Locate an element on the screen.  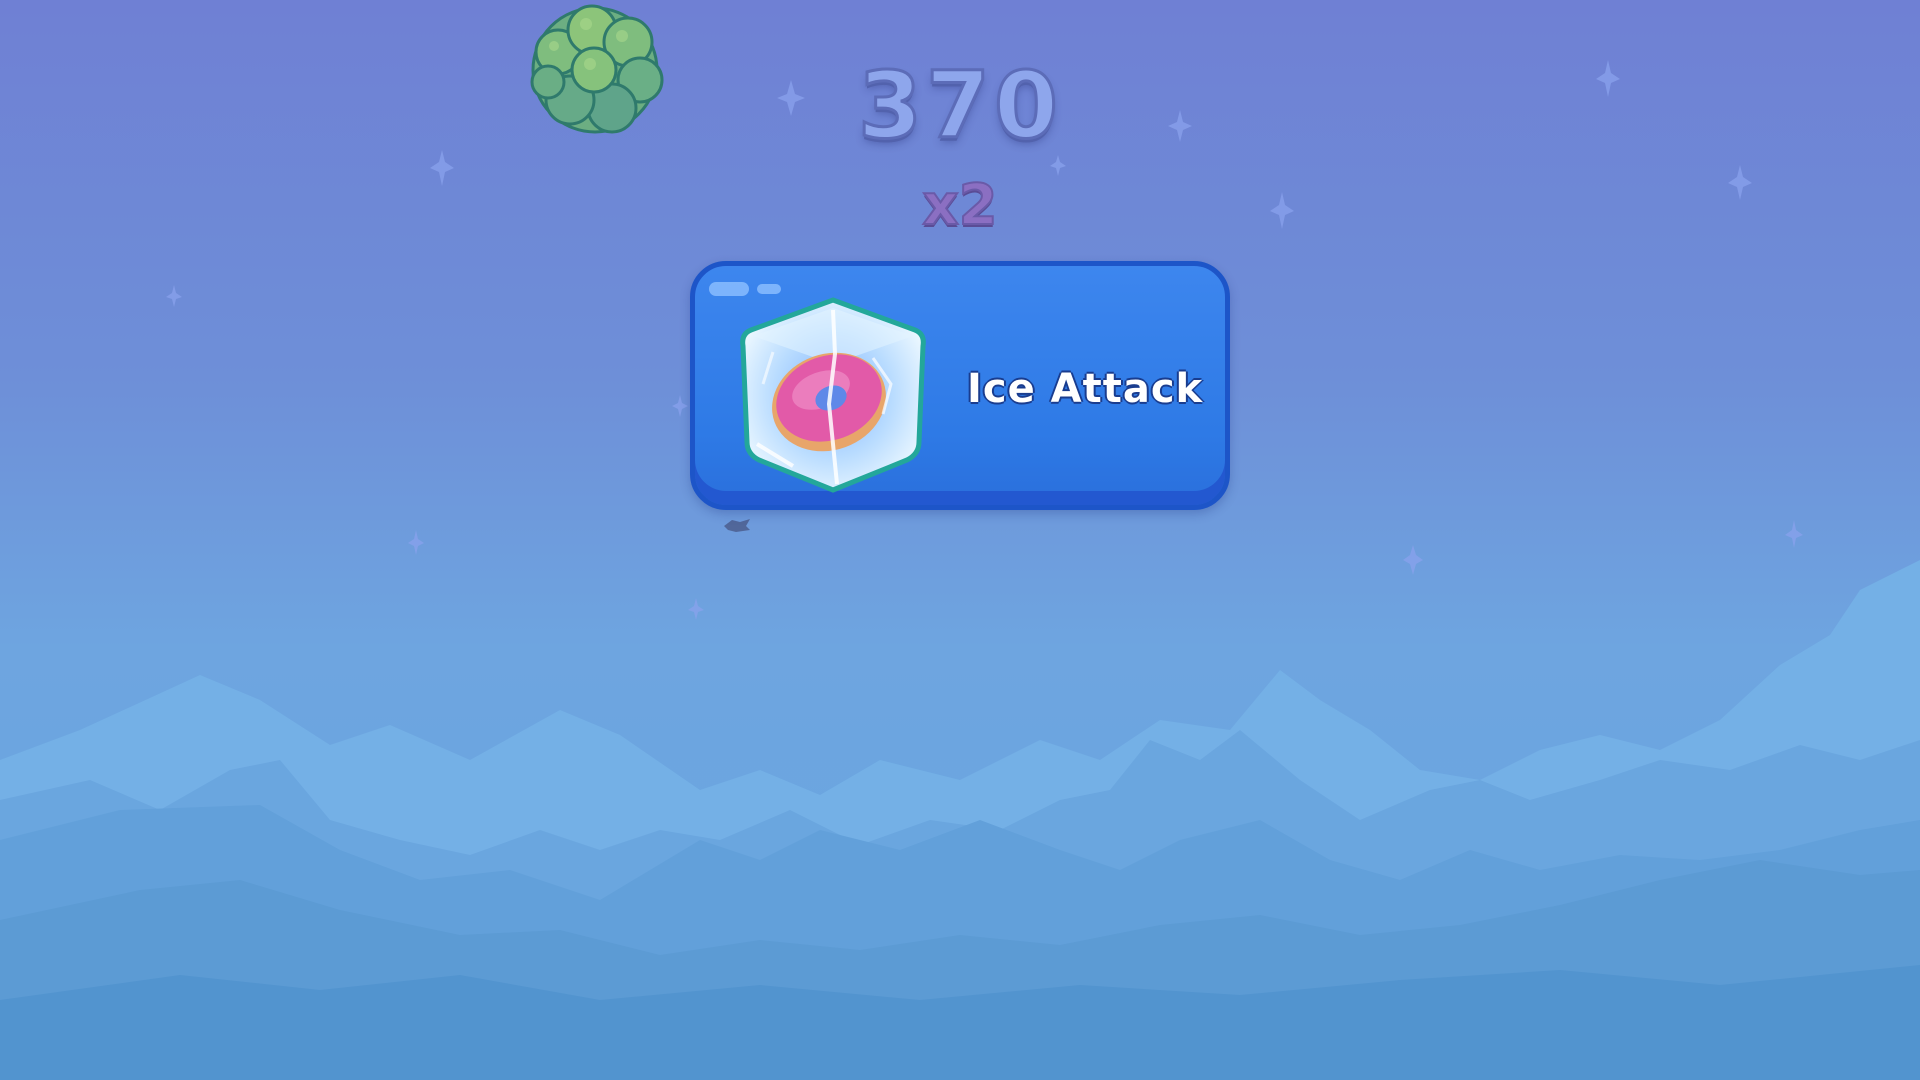
powerup-label: Ice Attack is located at coordinates (1085, 389).